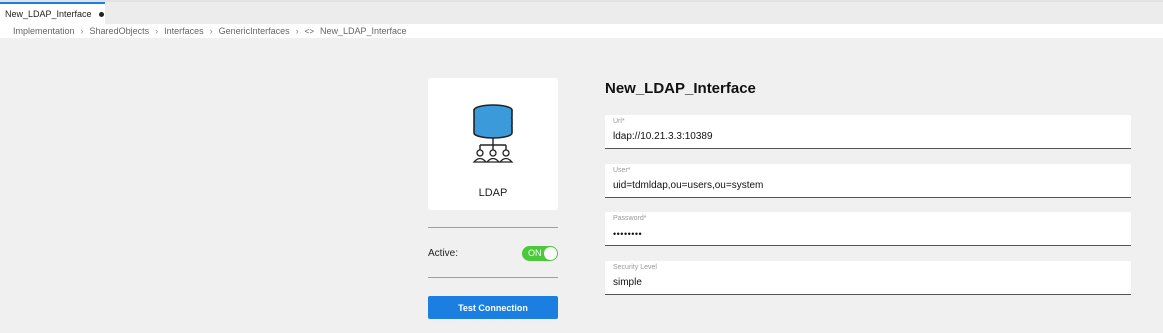  Describe the element at coordinates (635, 267) in the screenshot. I see `security-level-field-label: Security Level` at that location.